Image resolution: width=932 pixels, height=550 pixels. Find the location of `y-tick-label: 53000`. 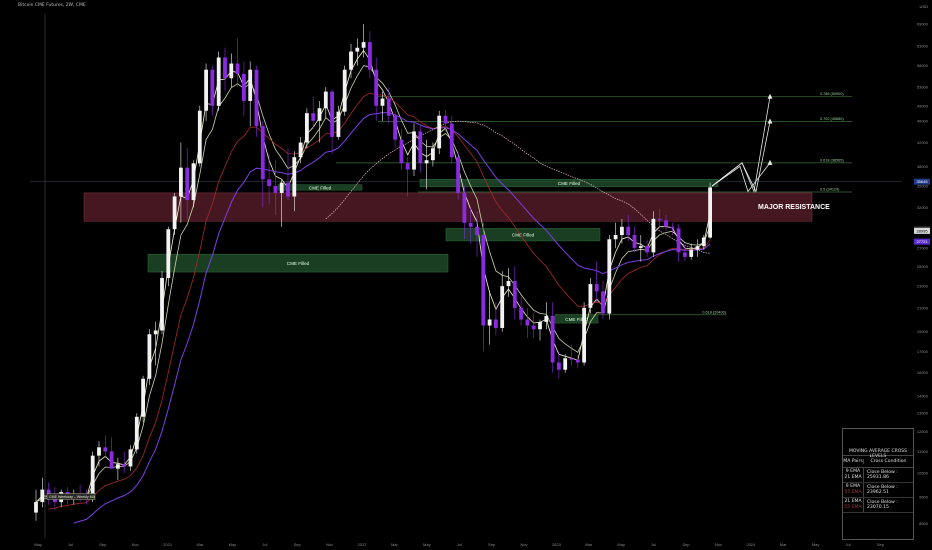

y-tick-label: 53000 is located at coordinates (923, 87).